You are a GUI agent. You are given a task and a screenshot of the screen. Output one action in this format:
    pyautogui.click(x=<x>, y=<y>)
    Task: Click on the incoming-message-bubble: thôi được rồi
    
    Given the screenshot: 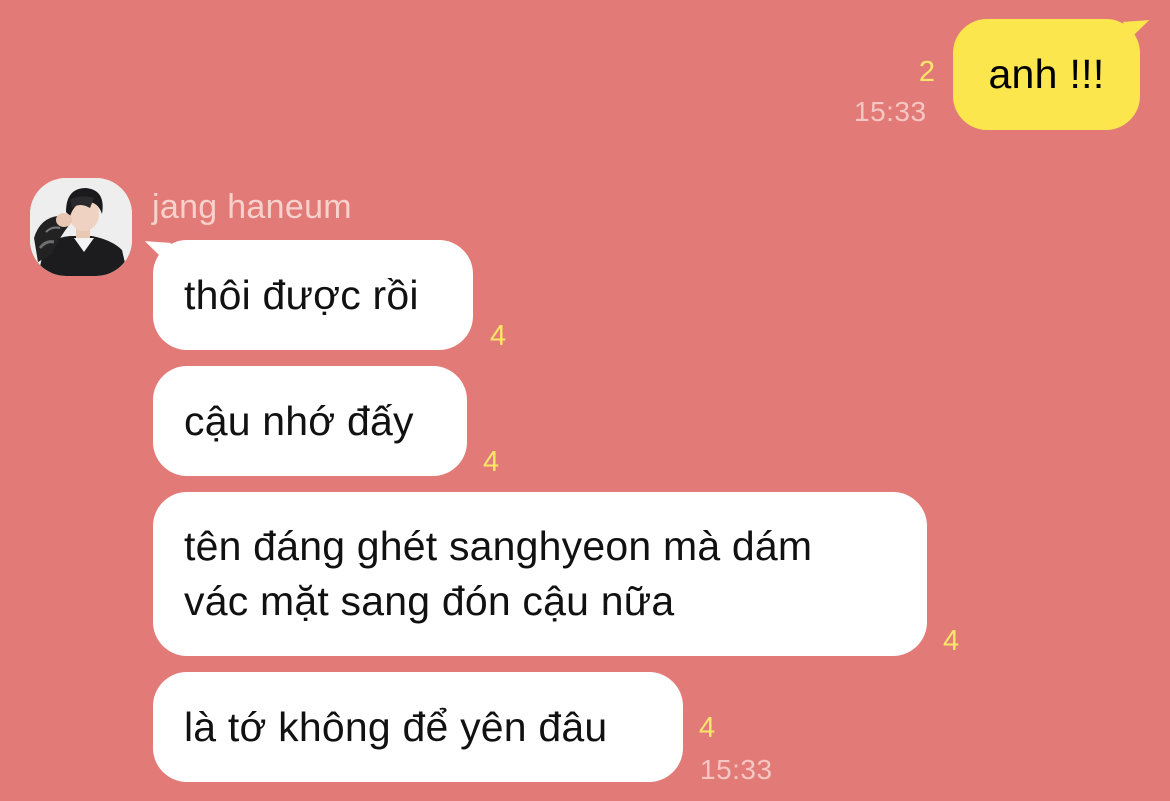 What is the action you would take?
    pyautogui.click(x=308, y=295)
    